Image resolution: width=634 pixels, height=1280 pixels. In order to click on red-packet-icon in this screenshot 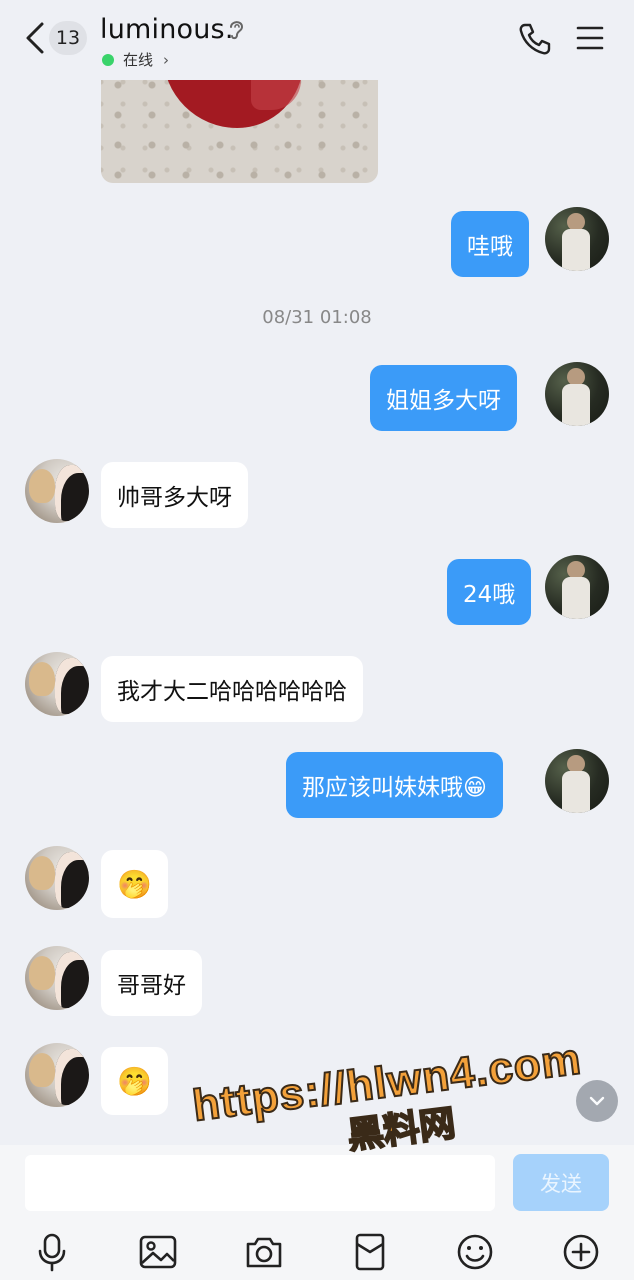, I will do `click(370, 1252)`.